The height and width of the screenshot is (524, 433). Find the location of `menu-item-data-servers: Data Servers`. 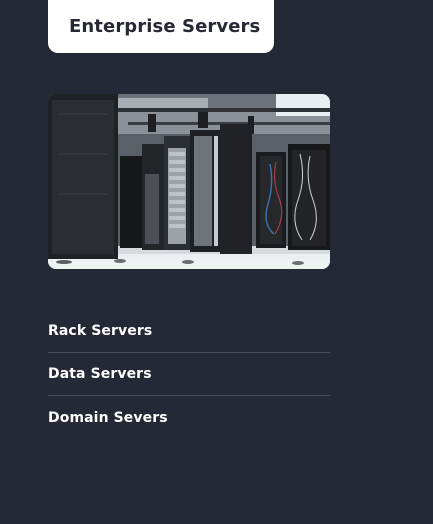

menu-item-data-servers: Data Servers is located at coordinates (189, 374).